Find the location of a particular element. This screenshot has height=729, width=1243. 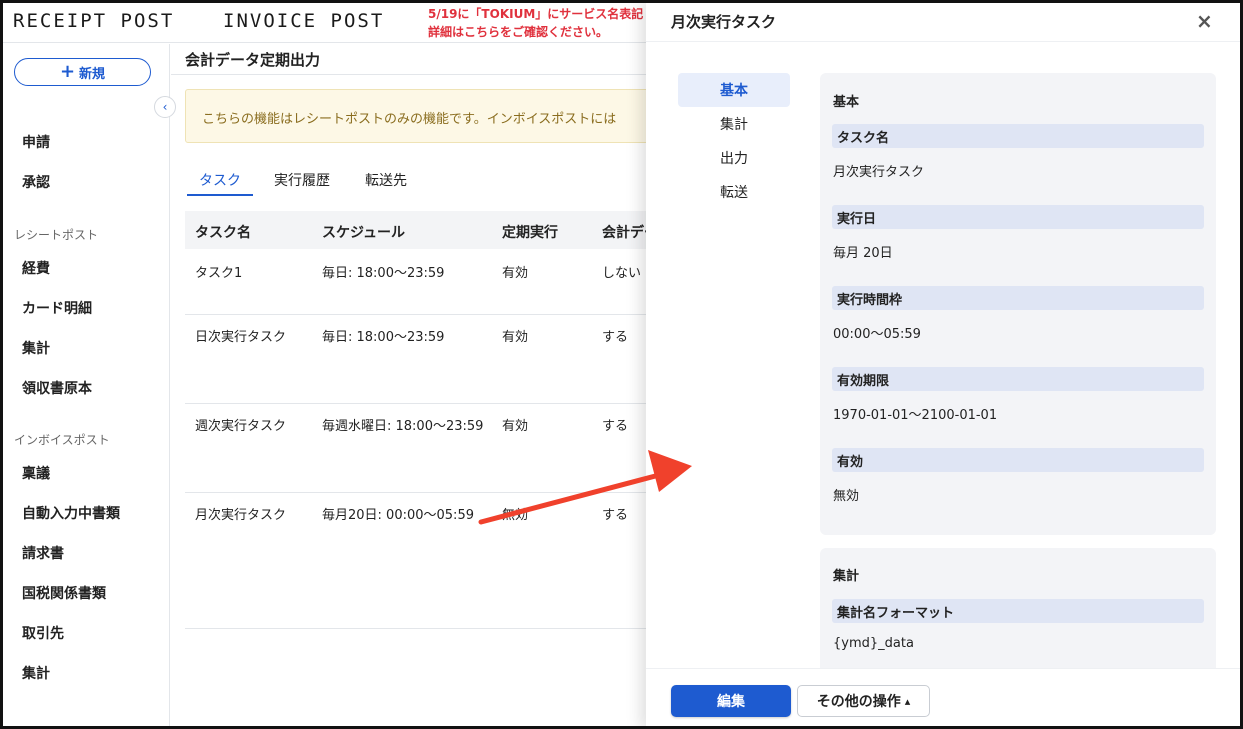

cell-task-name: 日次実行タスク is located at coordinates (241, 337).